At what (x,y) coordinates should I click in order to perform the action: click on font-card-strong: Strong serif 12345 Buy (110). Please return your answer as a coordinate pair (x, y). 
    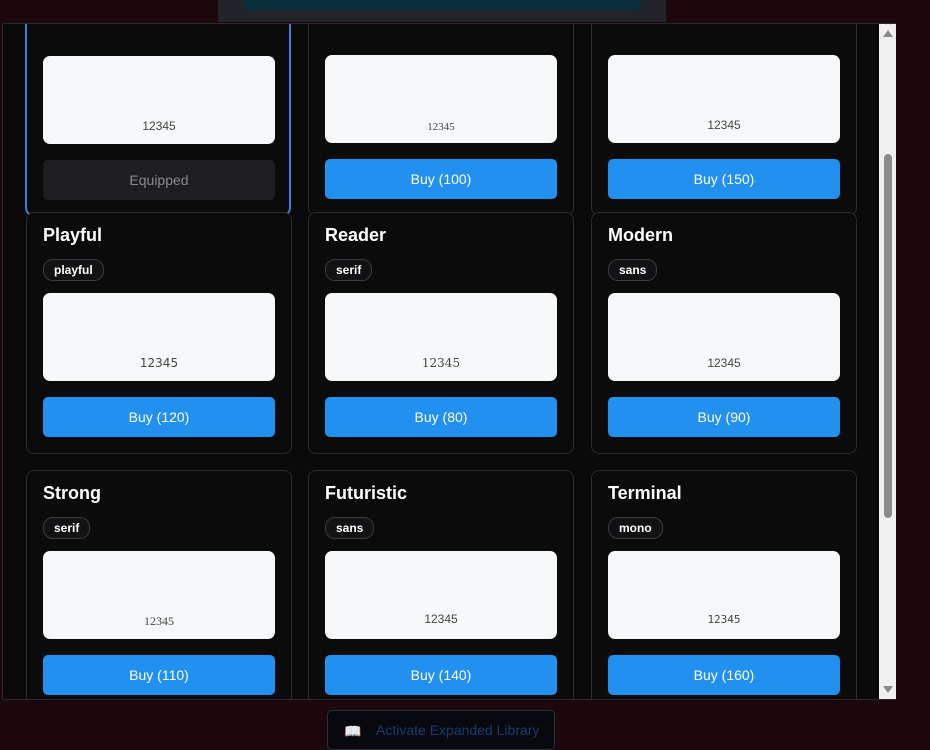
    Looking at the image, I should click on (159, 584).